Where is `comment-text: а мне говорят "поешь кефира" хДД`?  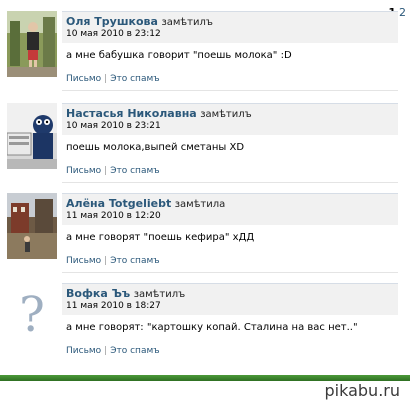 comment-text: а мне говорят "поешь кефира" хДД is located at coordinates (160, 237).